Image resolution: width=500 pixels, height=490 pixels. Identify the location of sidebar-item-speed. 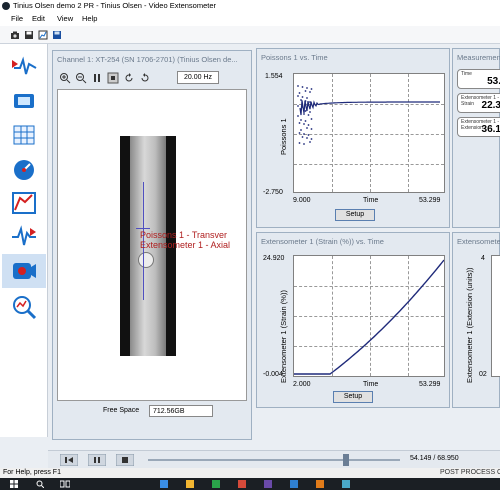
(24, 169).